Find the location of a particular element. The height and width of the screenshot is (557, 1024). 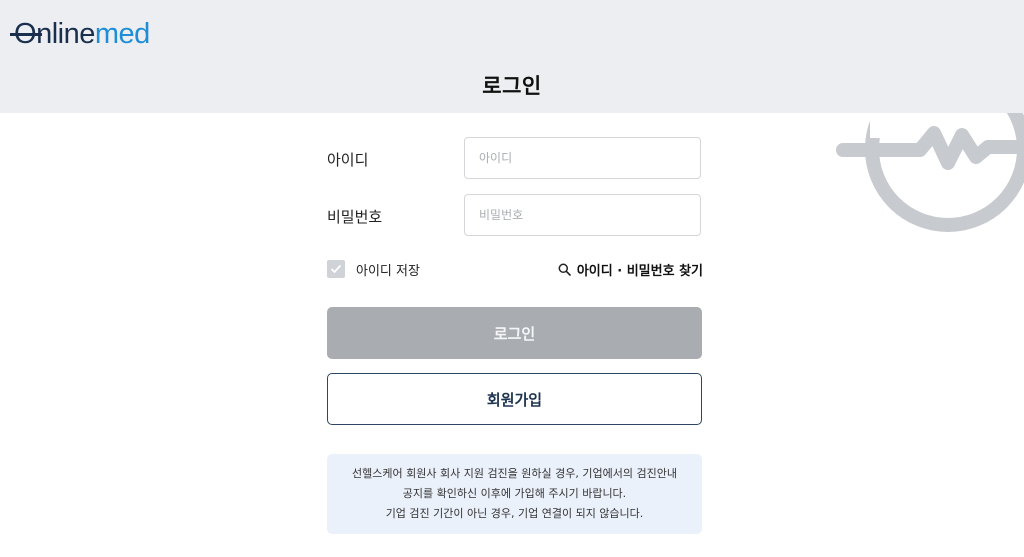

logo-text-med: med is located at coordinates (122, 34).